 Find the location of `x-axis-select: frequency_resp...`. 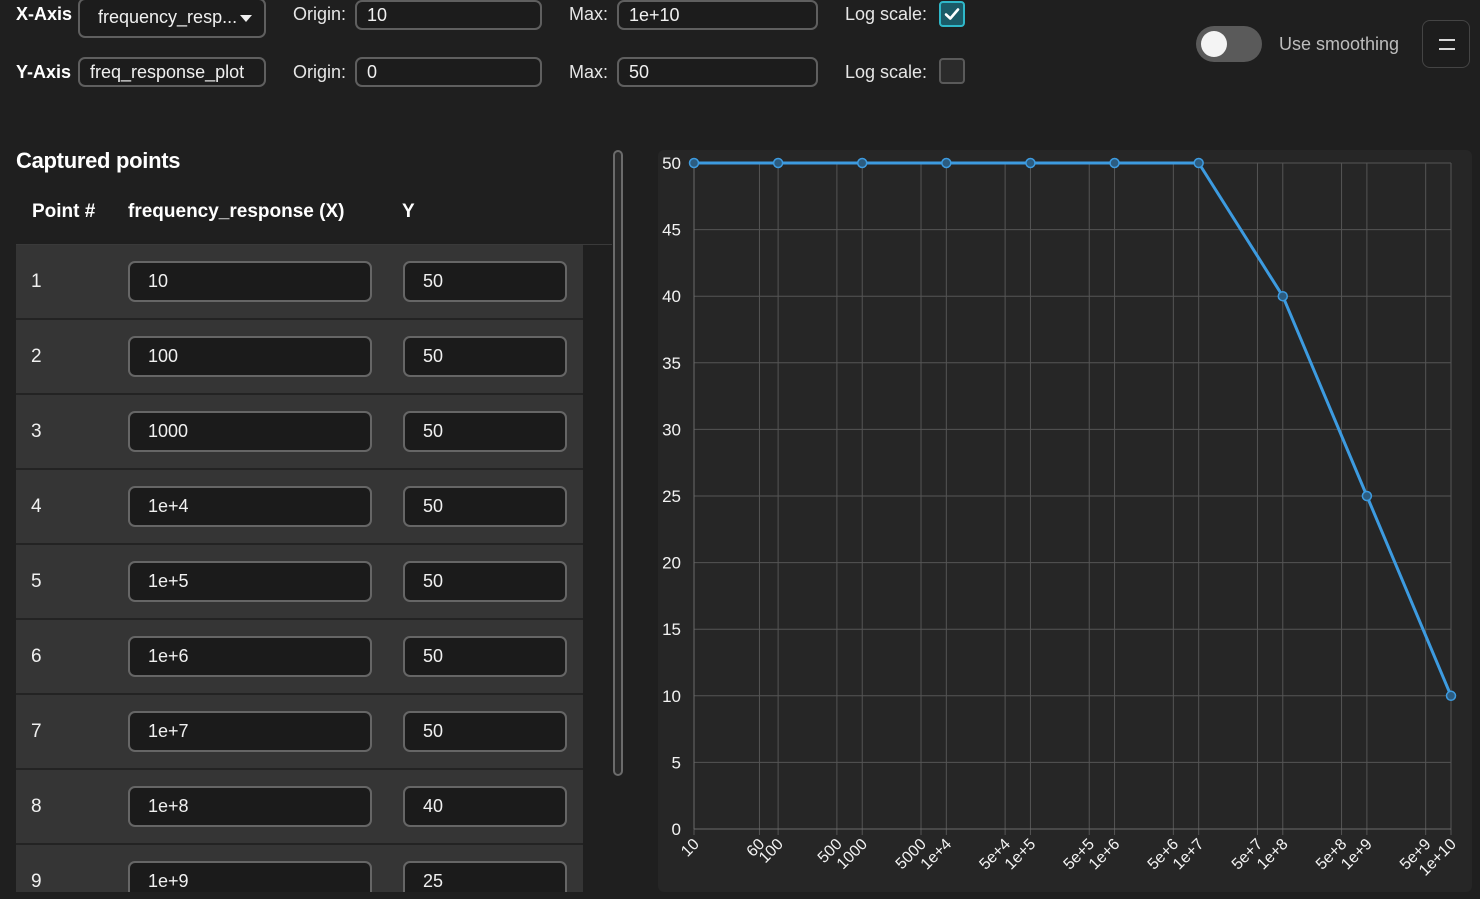

x-axis-select: frequency_resp... is located at coordinates (172, 19).